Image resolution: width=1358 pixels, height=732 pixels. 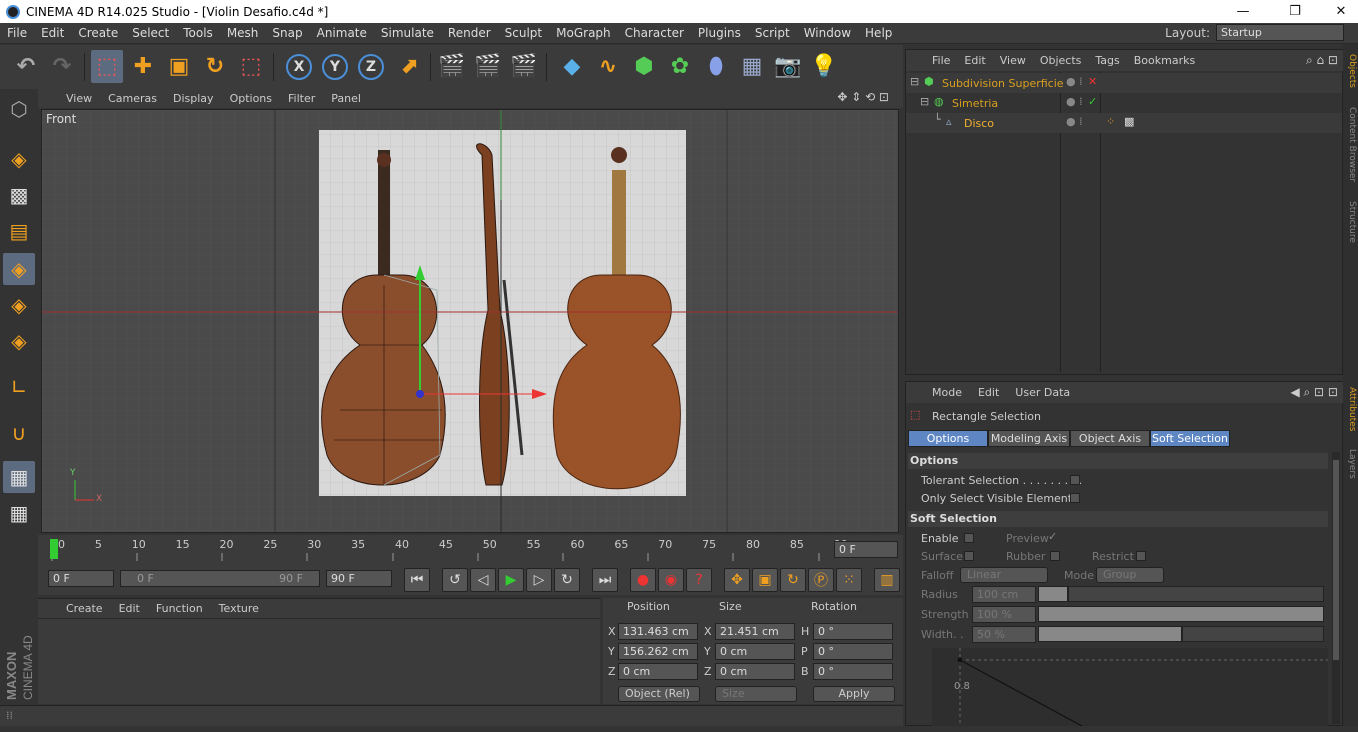 What do you see at coordinates (1253, 634) in the screenshot?
I see `width-slider-track` at bounding box center [1253, 634].